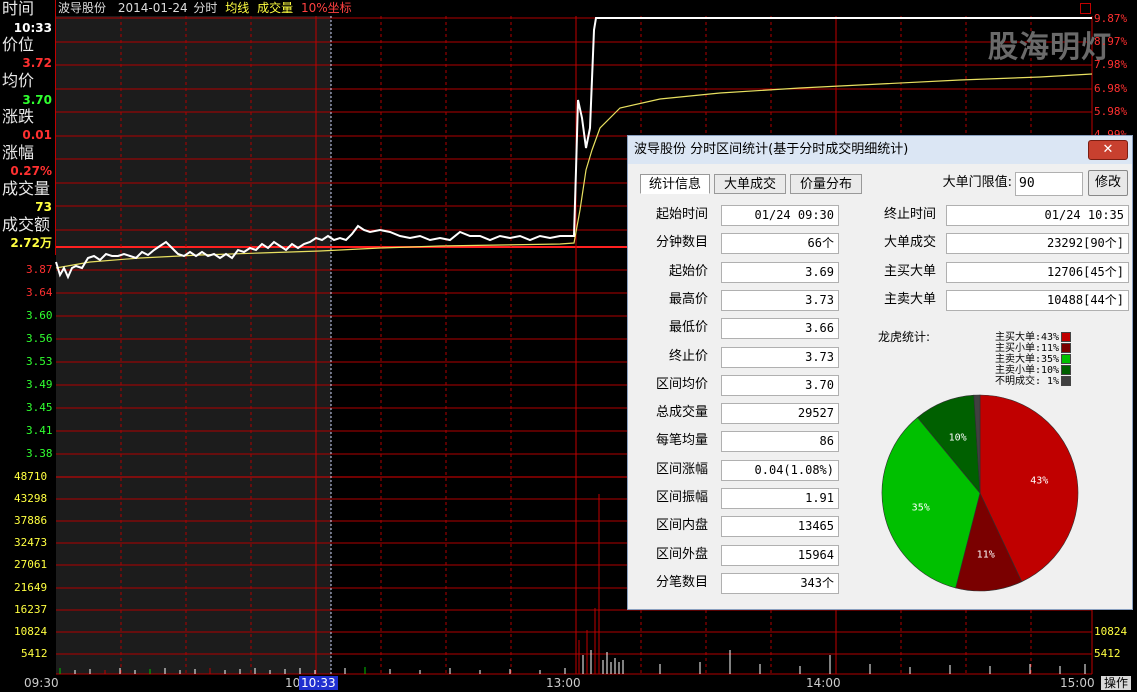 This screenshot has width=1137, height=692. I want to click on avg-label: 均价, so click(18, 80).